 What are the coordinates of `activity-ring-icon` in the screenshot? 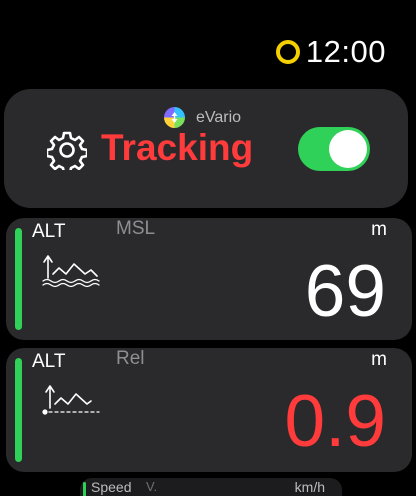 It's located at (287, 52).